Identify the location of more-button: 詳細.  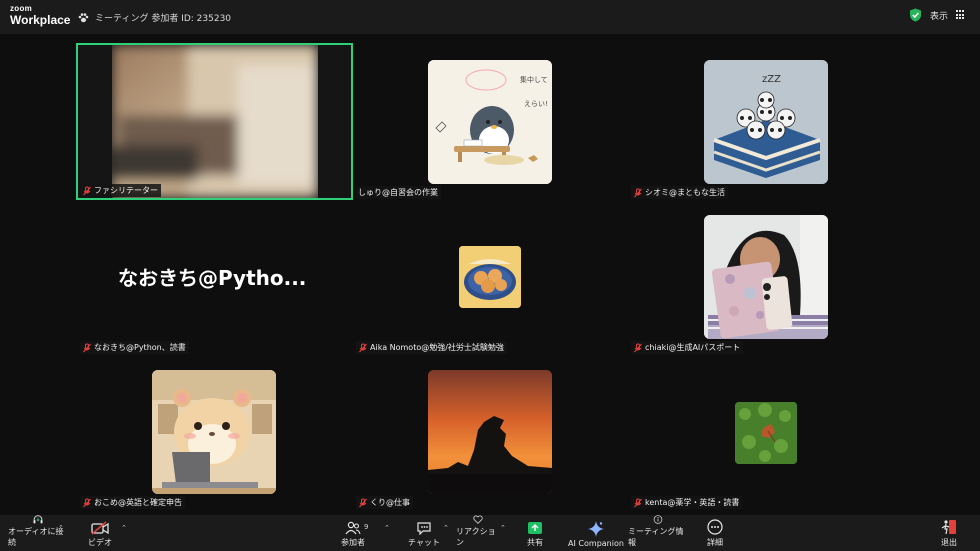
(715, 533).